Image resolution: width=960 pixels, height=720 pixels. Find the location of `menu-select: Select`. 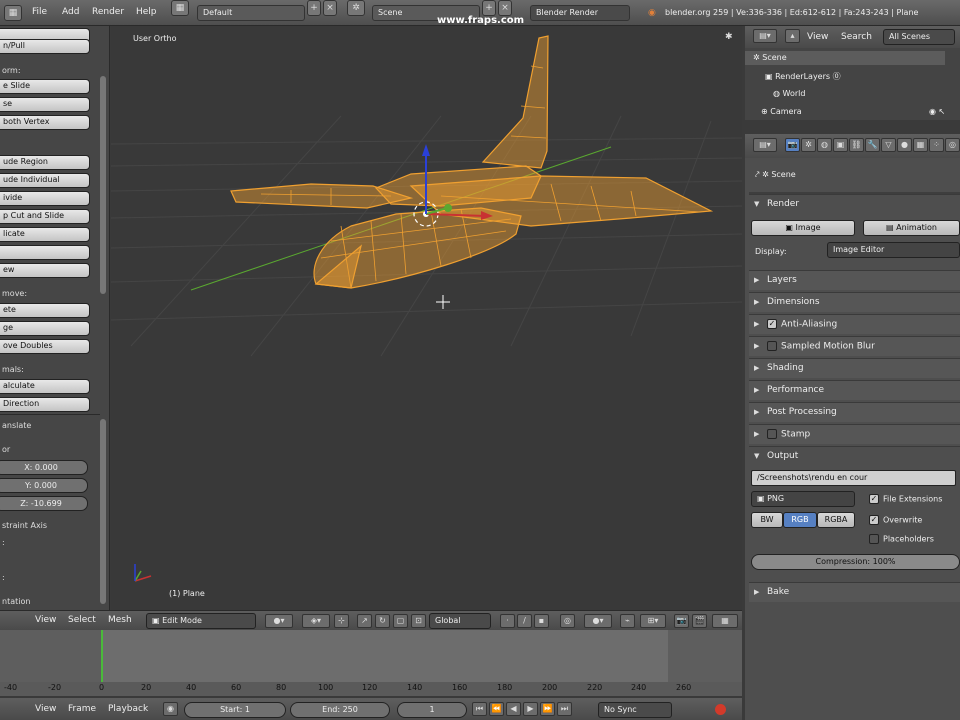

menu-select: Select is located at coordinates (82, 620).